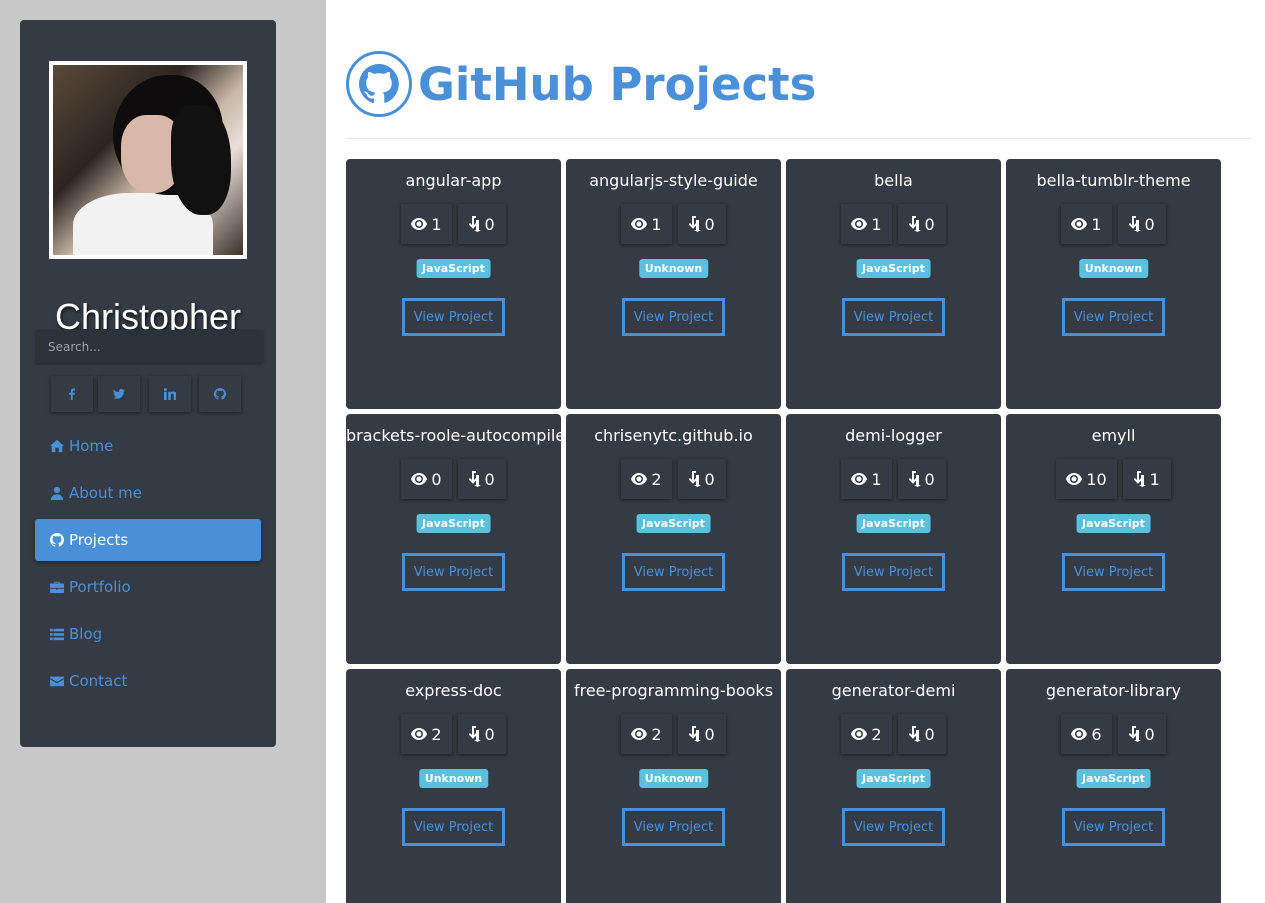 This screenshot has height=903, width=1265. Describe the element at coordinates (1113, 268) in the screenshot. I see `language-badge: Unknown` at that location.